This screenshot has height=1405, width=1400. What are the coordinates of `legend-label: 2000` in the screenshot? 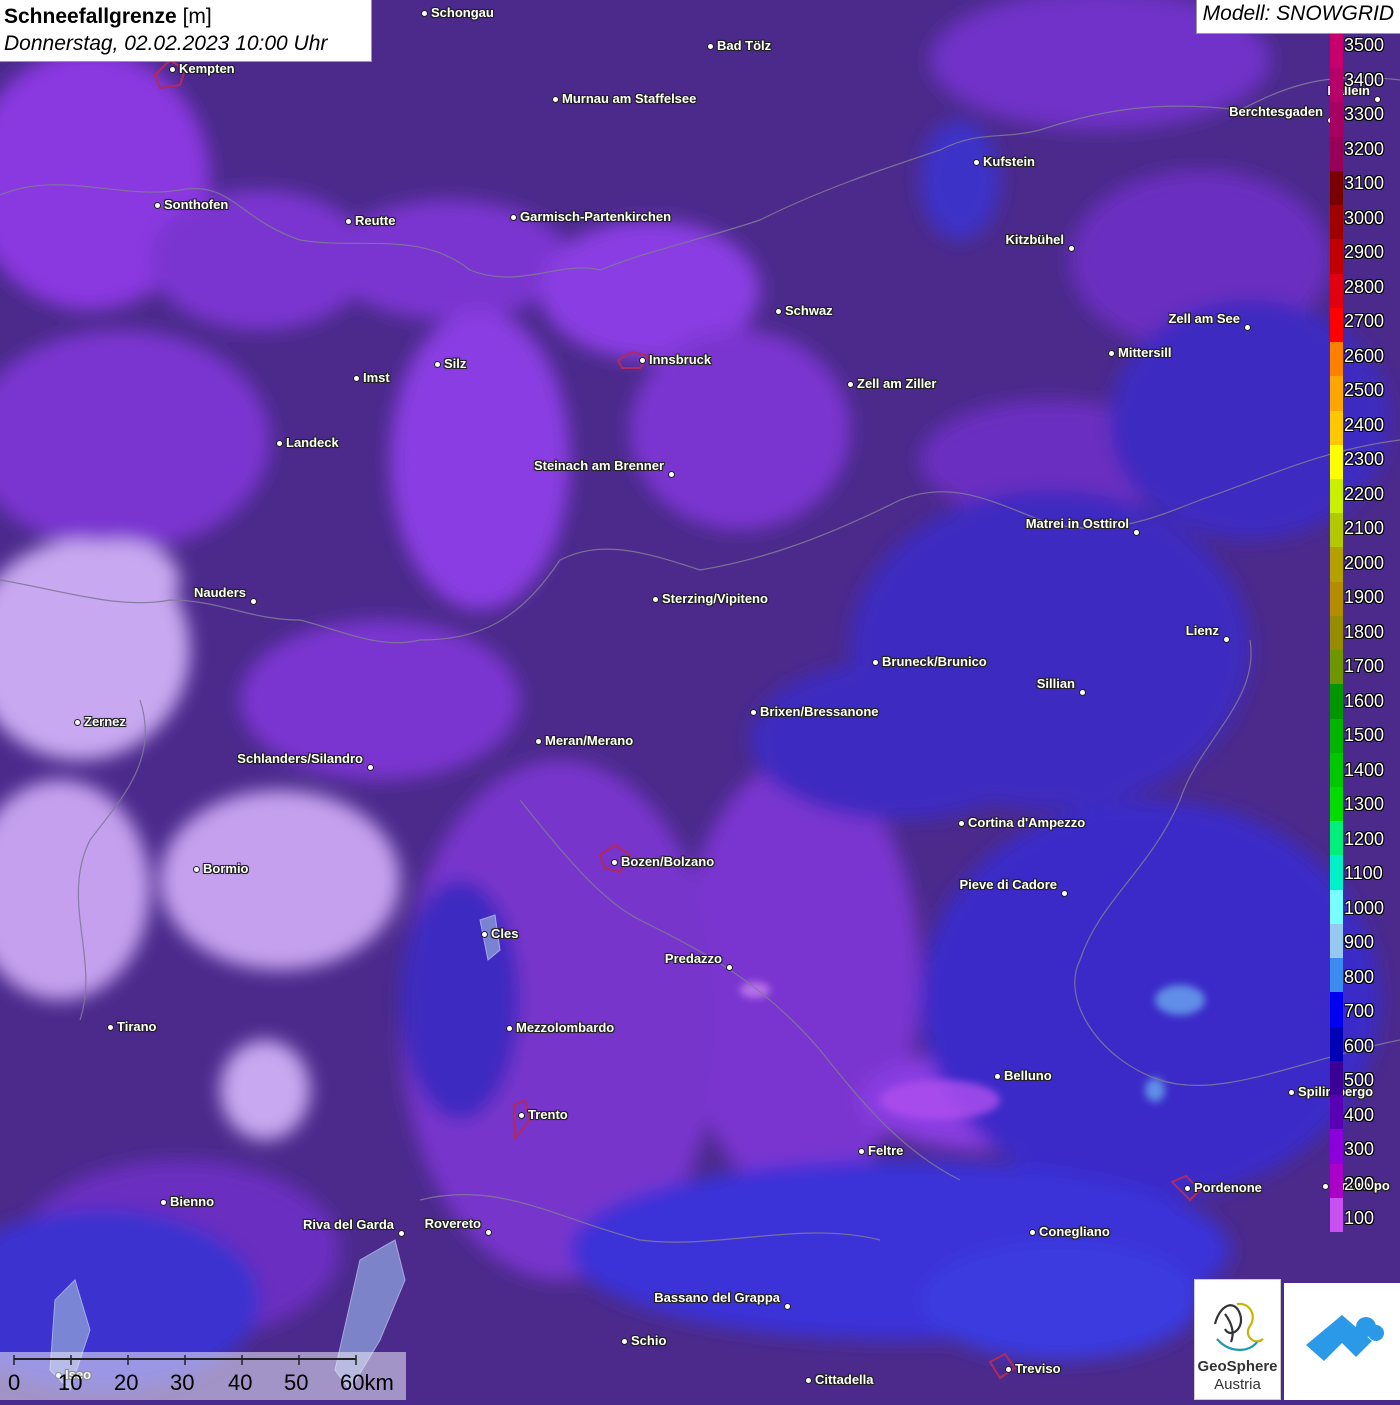 It's located at (1364, 562).